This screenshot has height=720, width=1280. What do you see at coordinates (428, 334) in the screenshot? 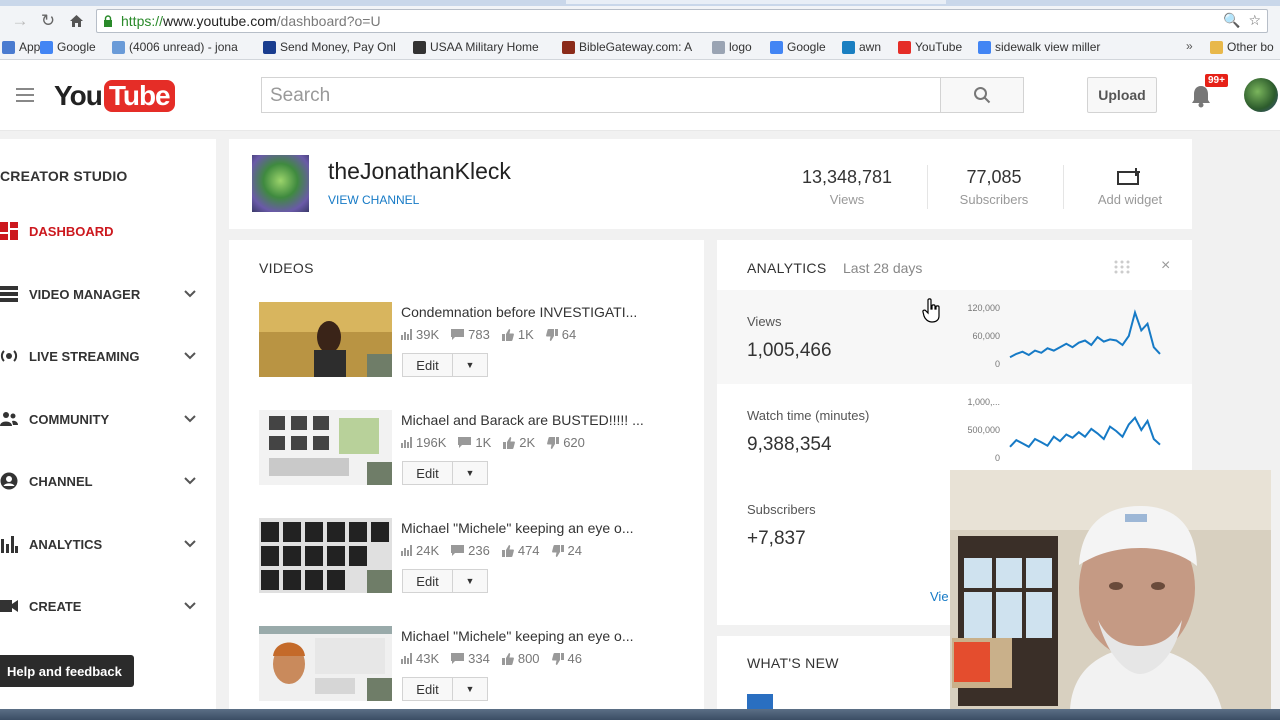
I see `views-count: 39K` at bounding box center [428, 334].